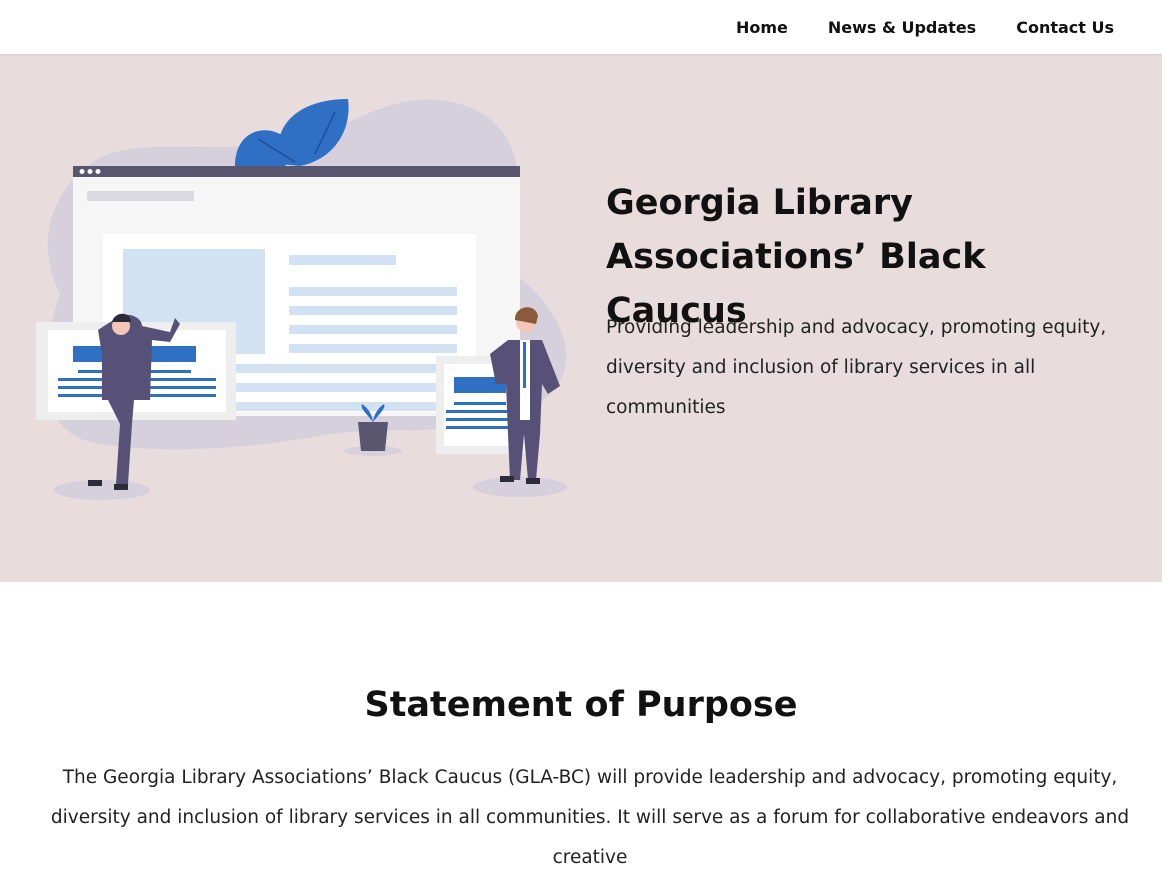 The image size is (1162, 878). Describe the element at coordinates (1065, 27) in the screenshot. I see `nav-contact-link: Contact Us` at that location.